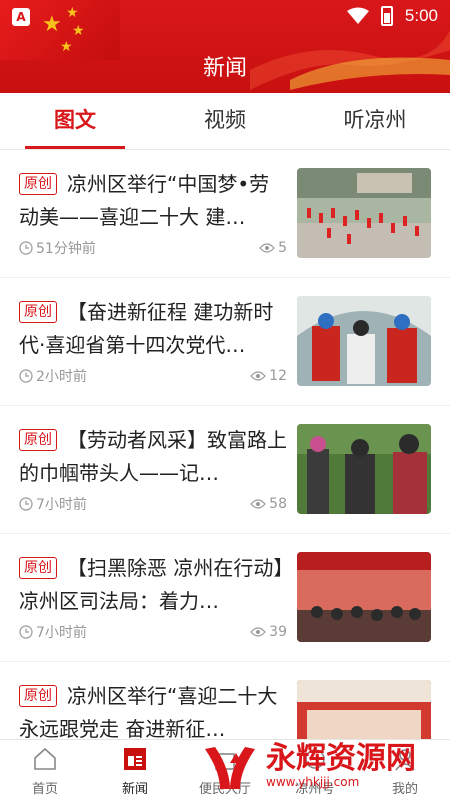 This screenshot has width=450, height=800. What do you see at coordinates (61, 377) in the screenshot?
I see `article-time: 2小时前` at bounding box center [61, 377].